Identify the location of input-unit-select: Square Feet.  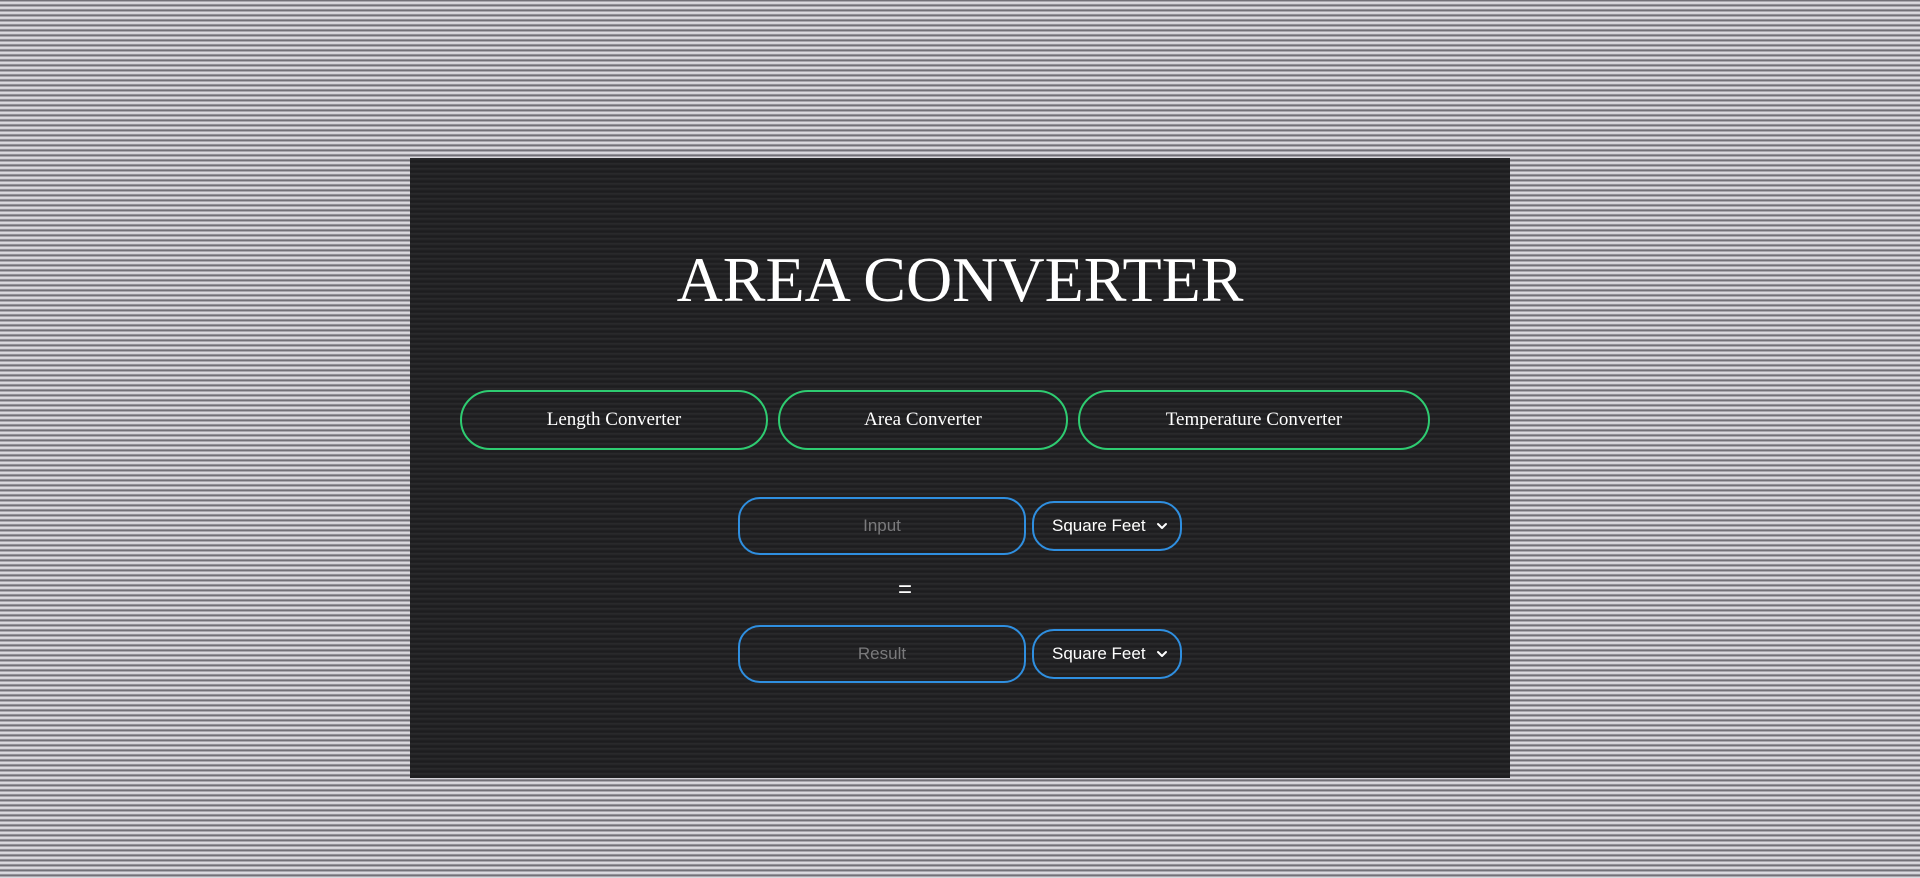
(1107, 526).